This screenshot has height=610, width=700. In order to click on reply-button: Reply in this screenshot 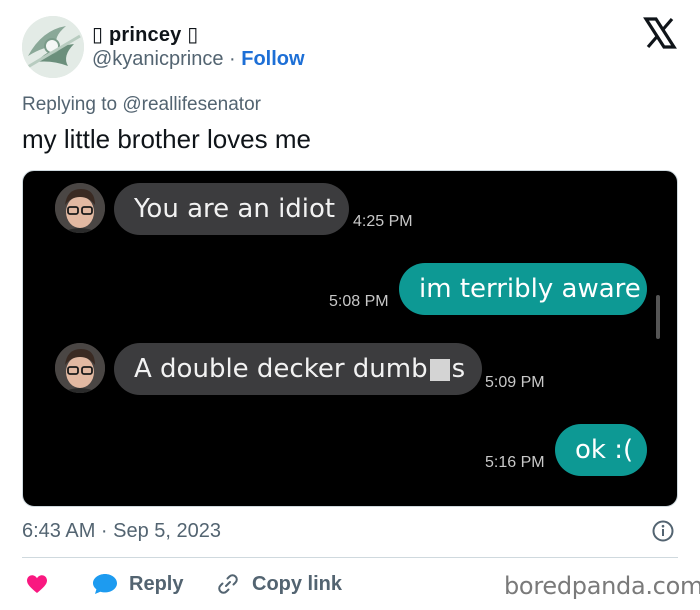, I will do `click(137, 584)`.